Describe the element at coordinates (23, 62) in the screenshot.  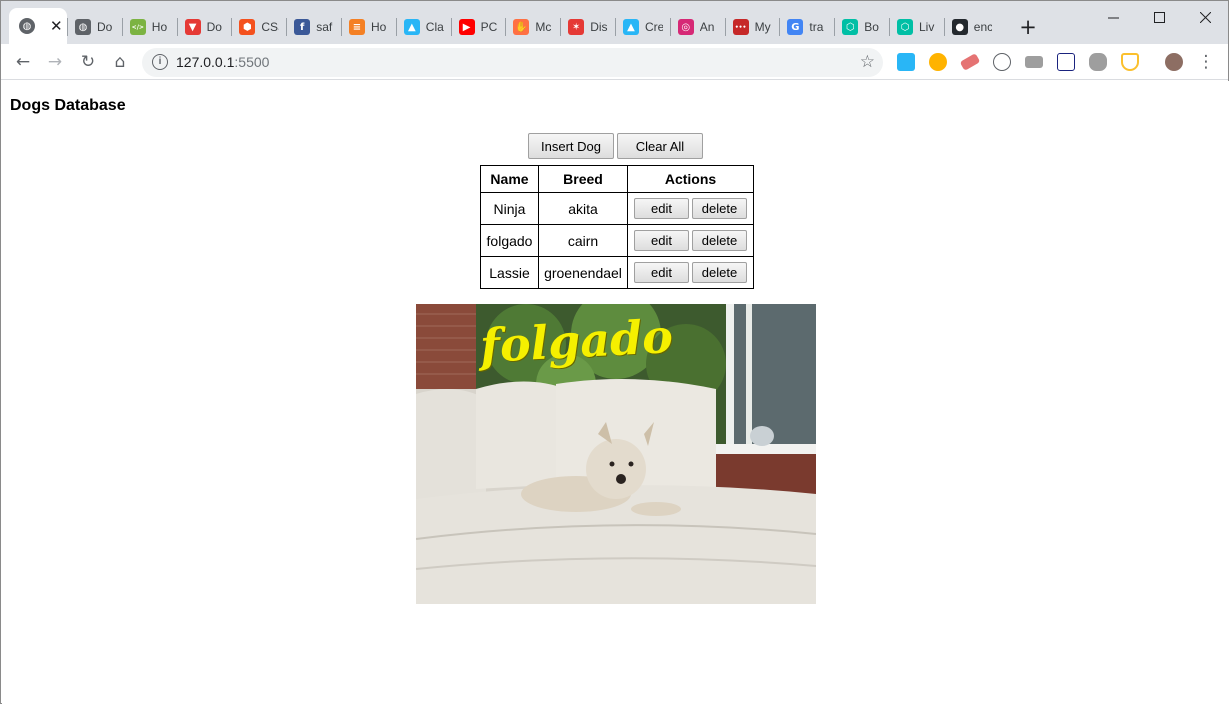
I see `back-button: ←` at that location.